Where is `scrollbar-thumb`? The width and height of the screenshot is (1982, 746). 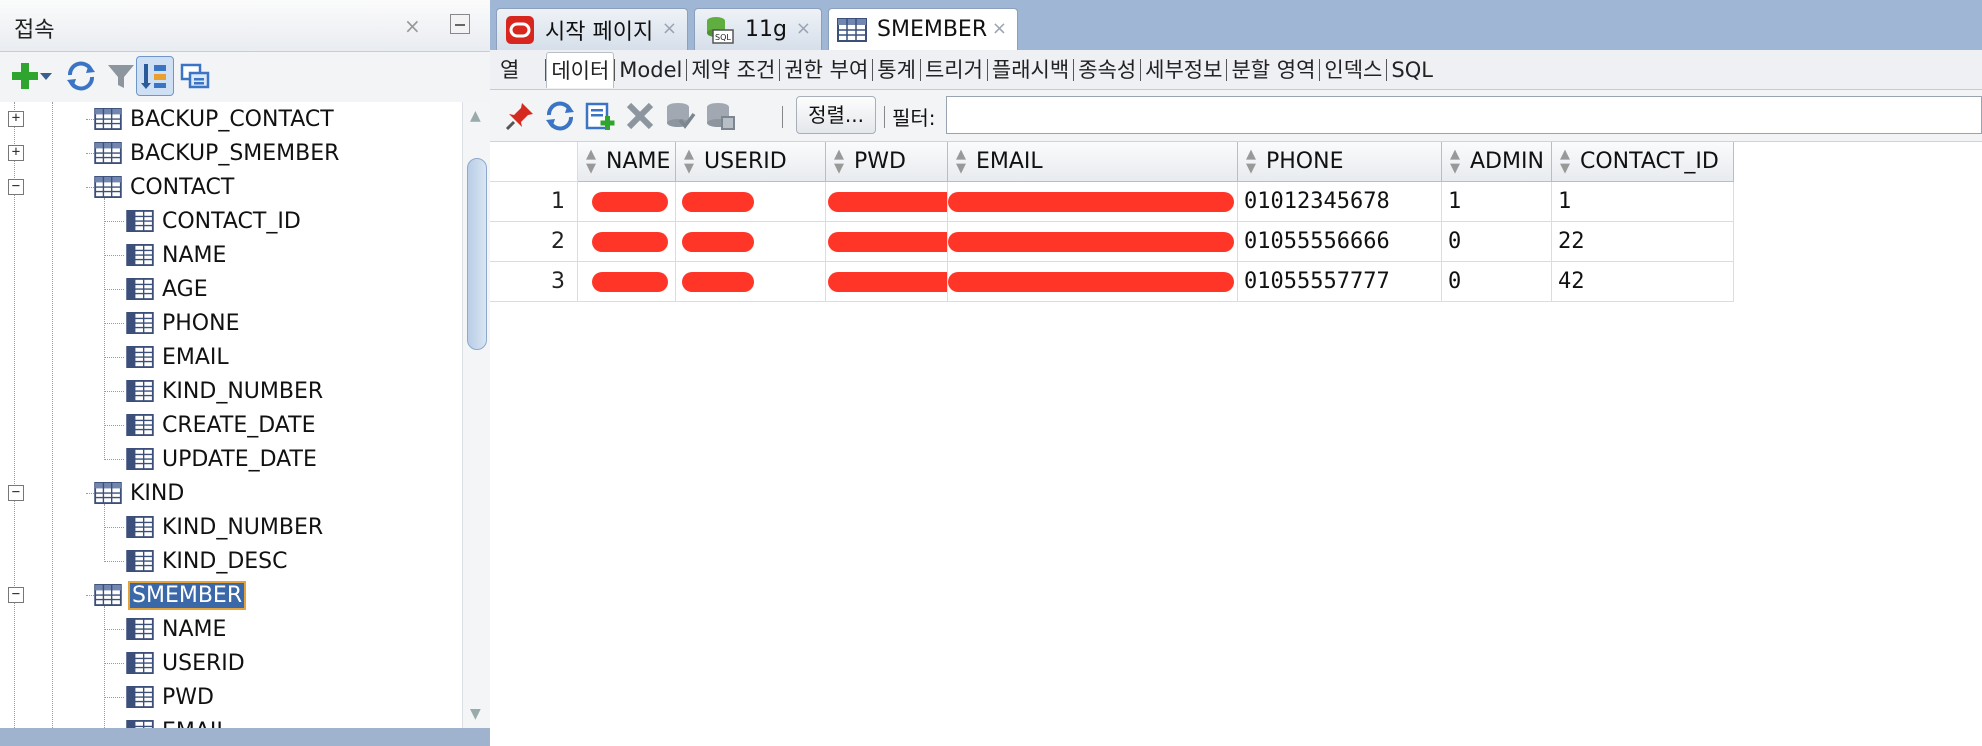 scrollbar-thumb is located at coordinates (477, 254).